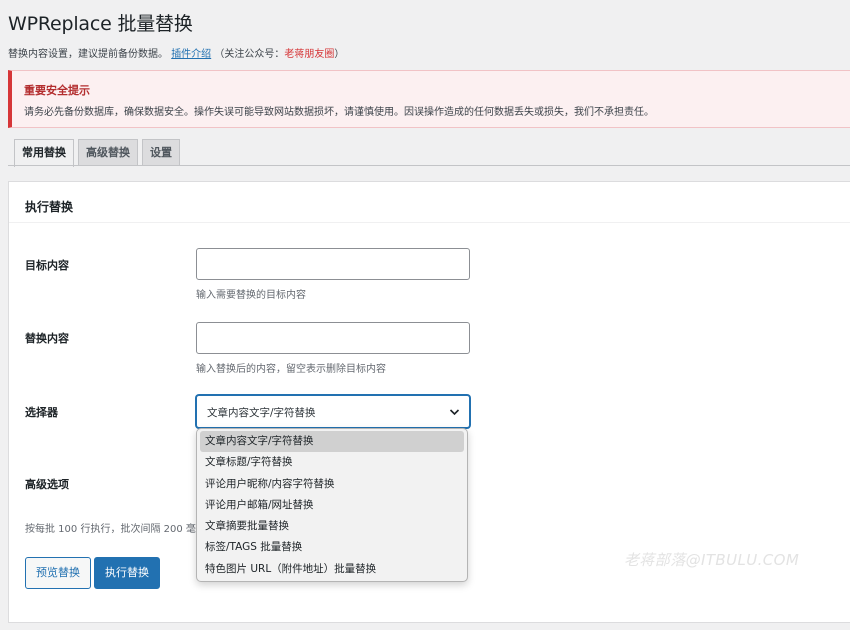  What do you see at coordinates (115, 529) in the screenshot?
I see `batch-note: 按每批 100 行执行，批次间隔 200 毫秒` at bounding box center [115, 529].